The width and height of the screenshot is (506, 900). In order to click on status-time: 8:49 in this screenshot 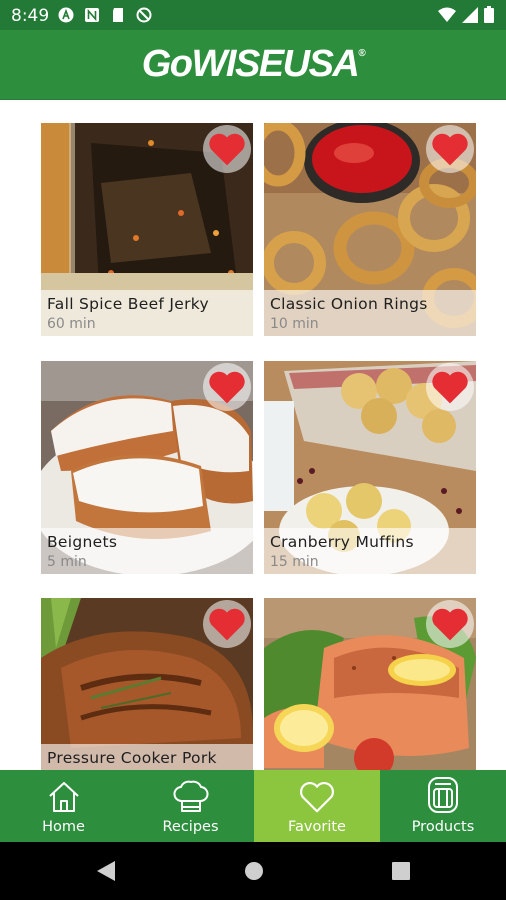, I will do `click(30, 16)`.